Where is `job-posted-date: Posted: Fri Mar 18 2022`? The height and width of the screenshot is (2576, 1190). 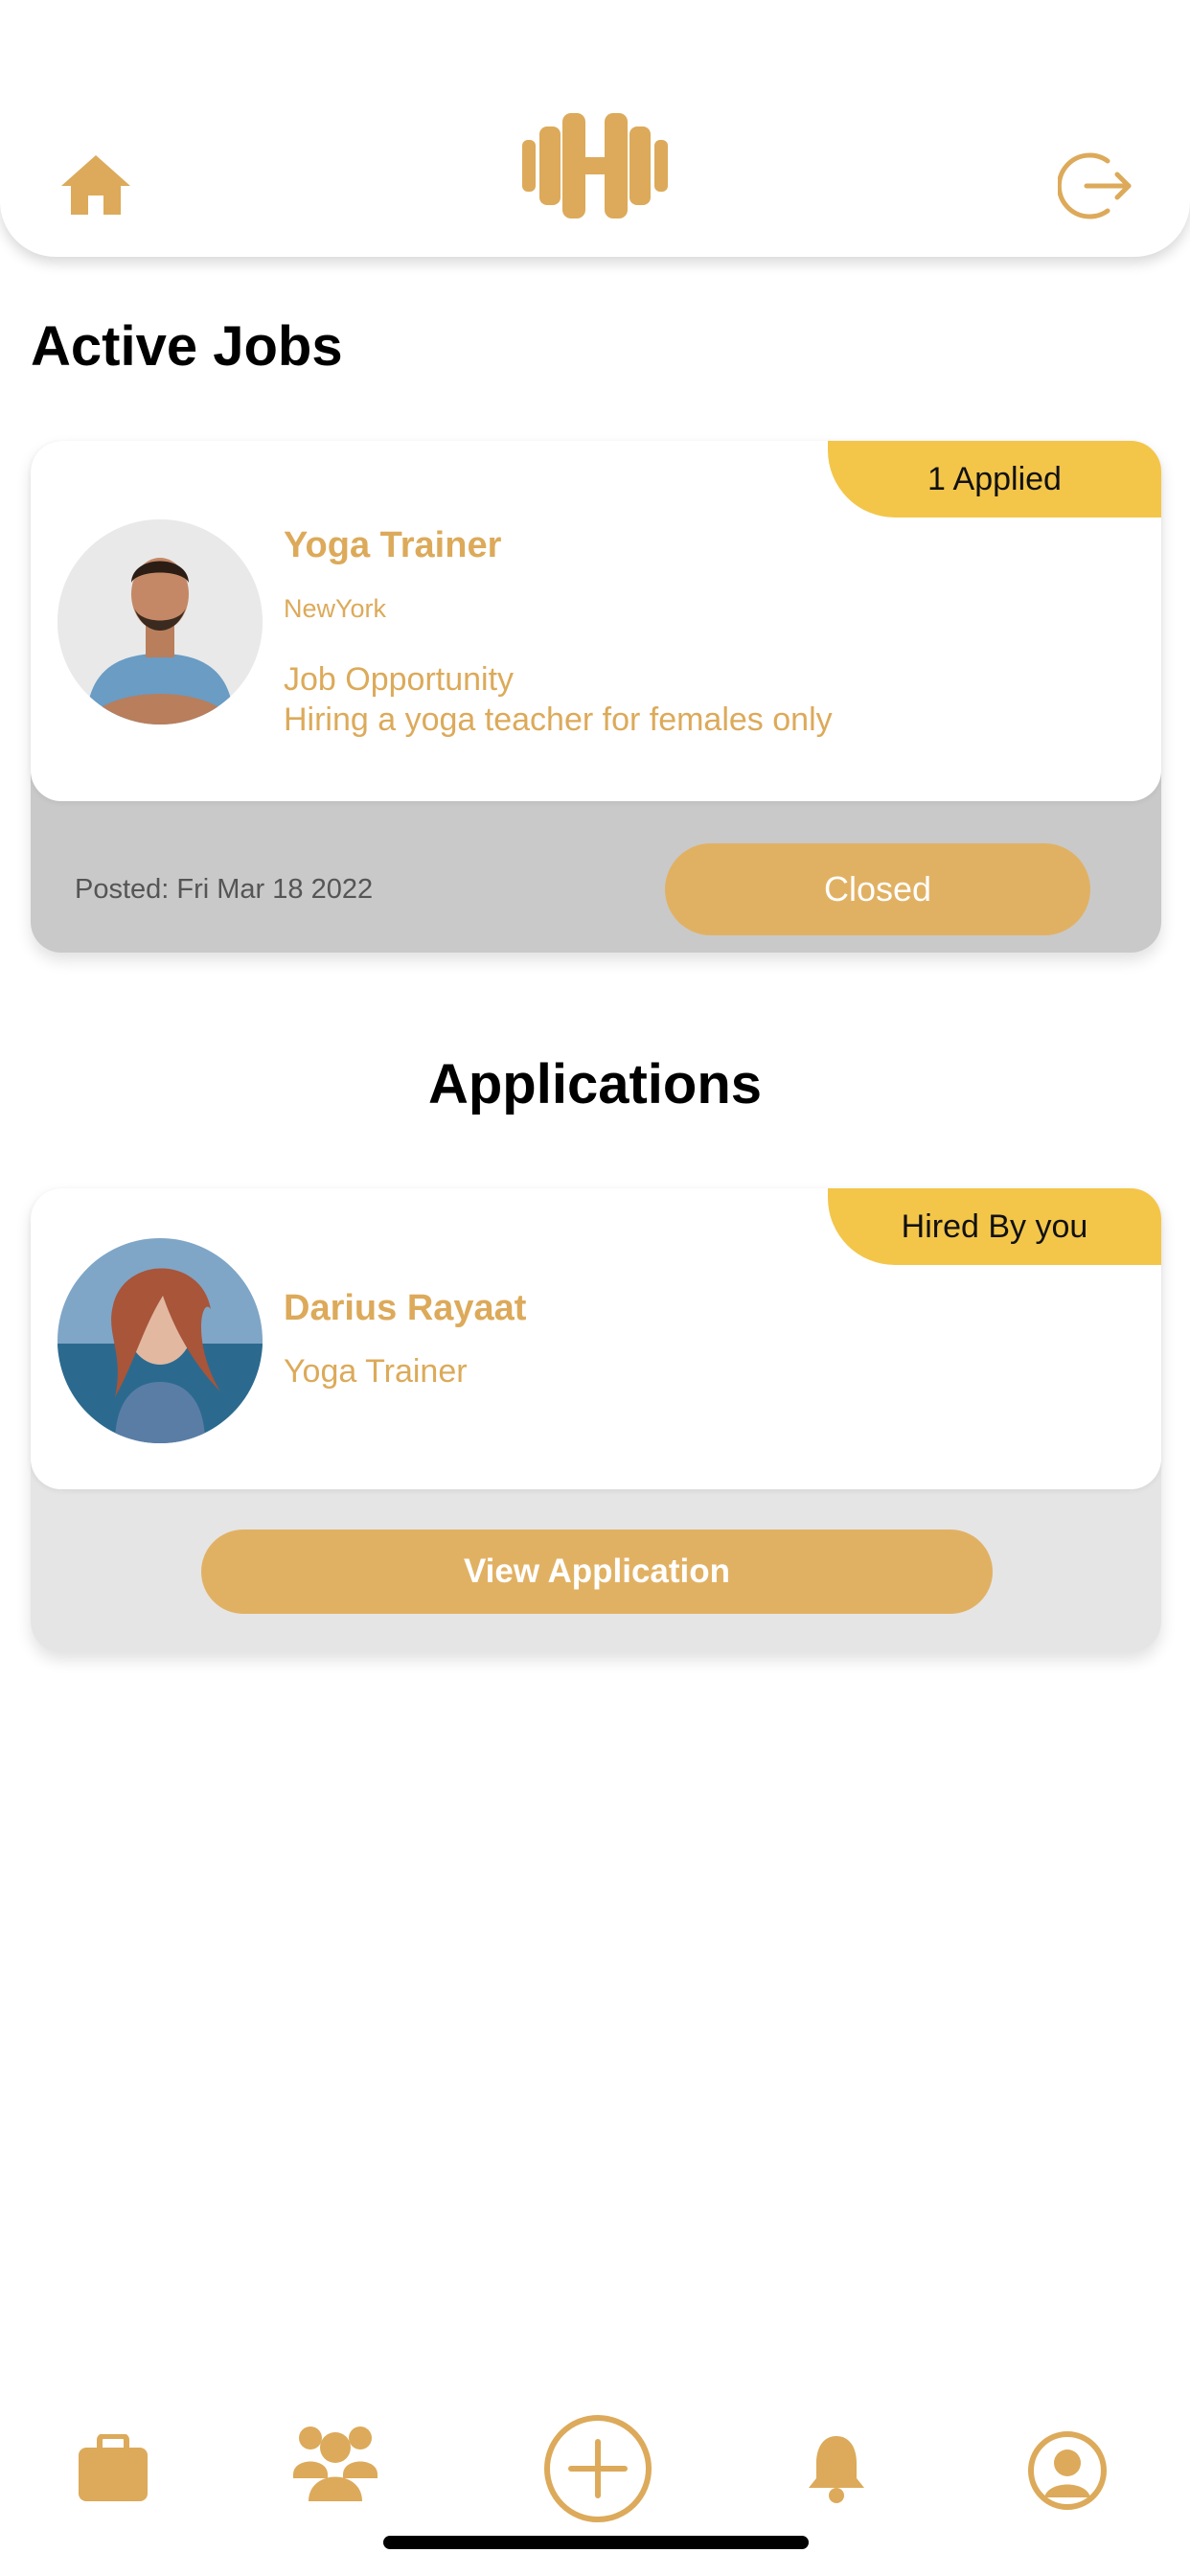
job-posted-date: Posted: Fri Mar 18 2022 is located at coordinates (225, 889).